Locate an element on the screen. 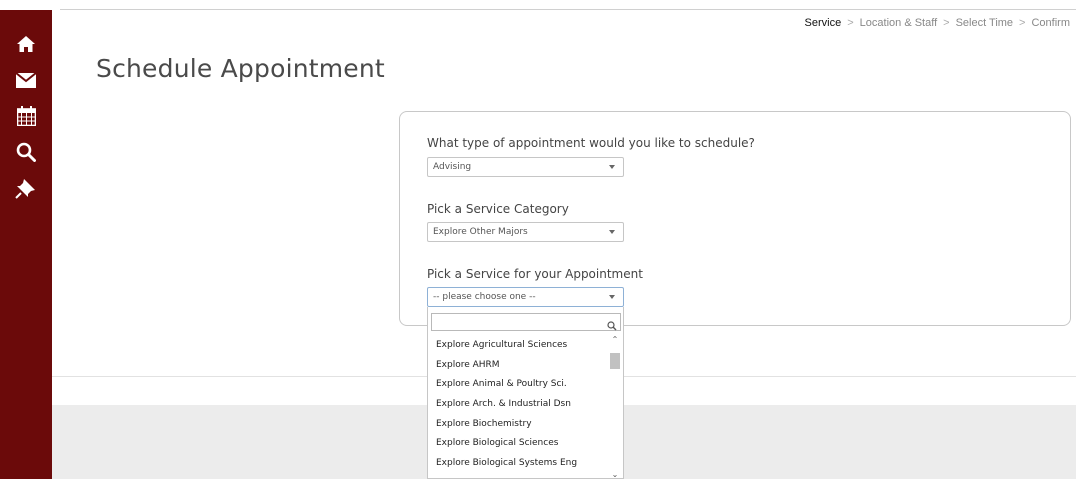  dropdown-search-field is located at coordinates (526, 323).